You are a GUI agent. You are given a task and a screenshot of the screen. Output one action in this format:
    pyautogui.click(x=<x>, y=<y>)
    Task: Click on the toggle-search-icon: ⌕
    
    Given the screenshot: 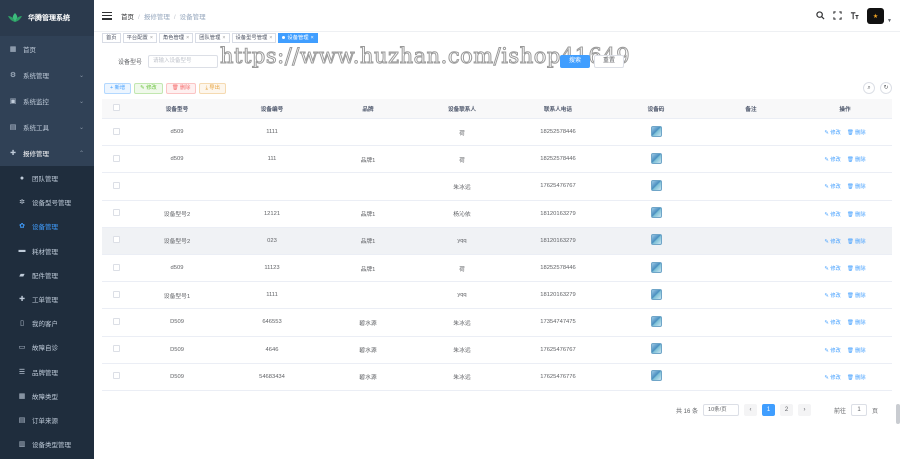 What is the action you would take?
    pyautogui.click(x=869, y=88)
    